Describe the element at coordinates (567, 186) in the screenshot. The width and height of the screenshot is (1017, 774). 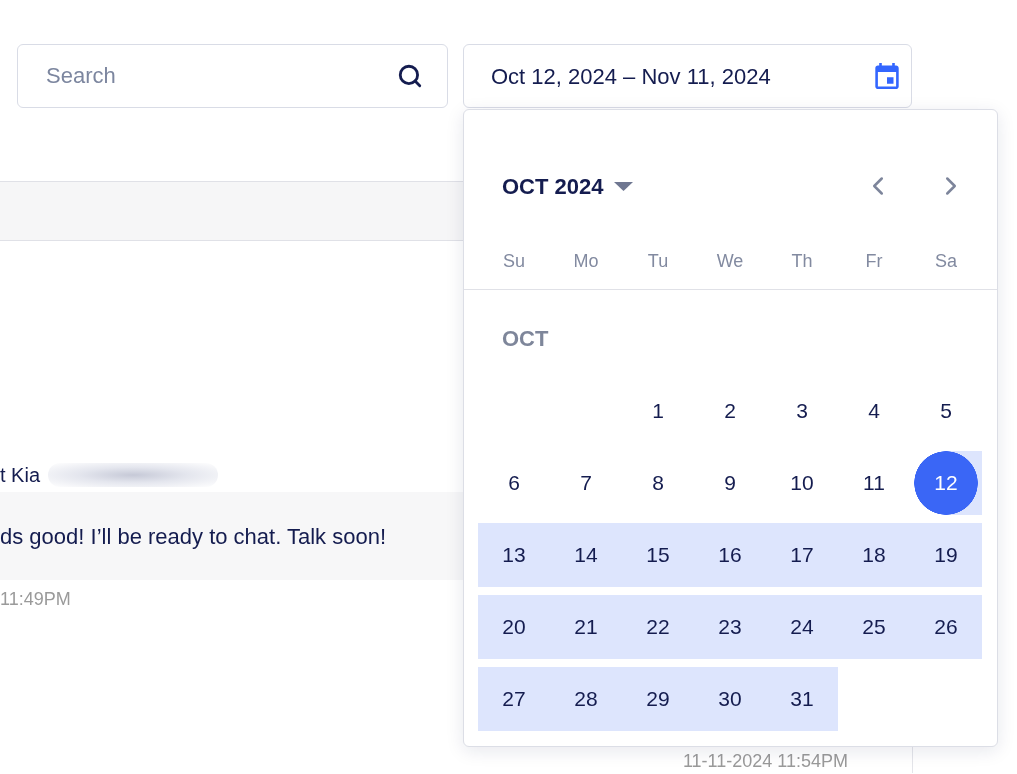
I see `month-select: OCT 2024` at that location.